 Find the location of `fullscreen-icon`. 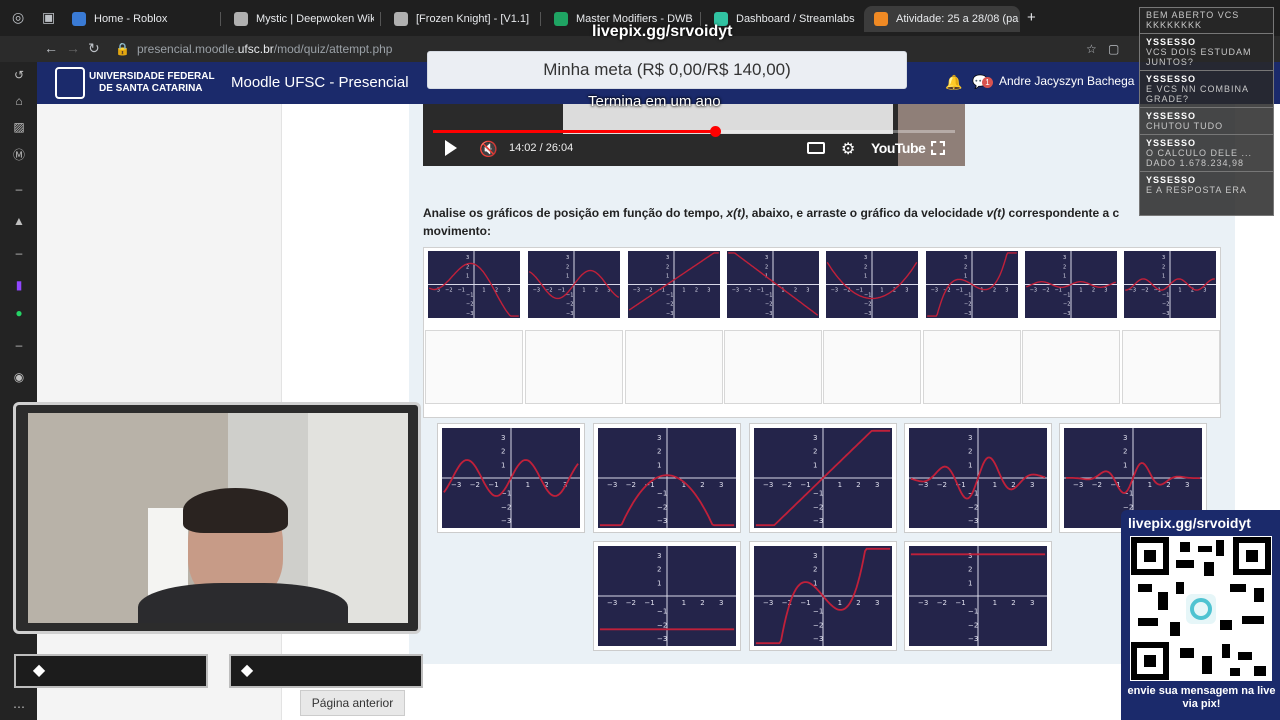

fullscreen-icon is located at coordinates (938, 148).